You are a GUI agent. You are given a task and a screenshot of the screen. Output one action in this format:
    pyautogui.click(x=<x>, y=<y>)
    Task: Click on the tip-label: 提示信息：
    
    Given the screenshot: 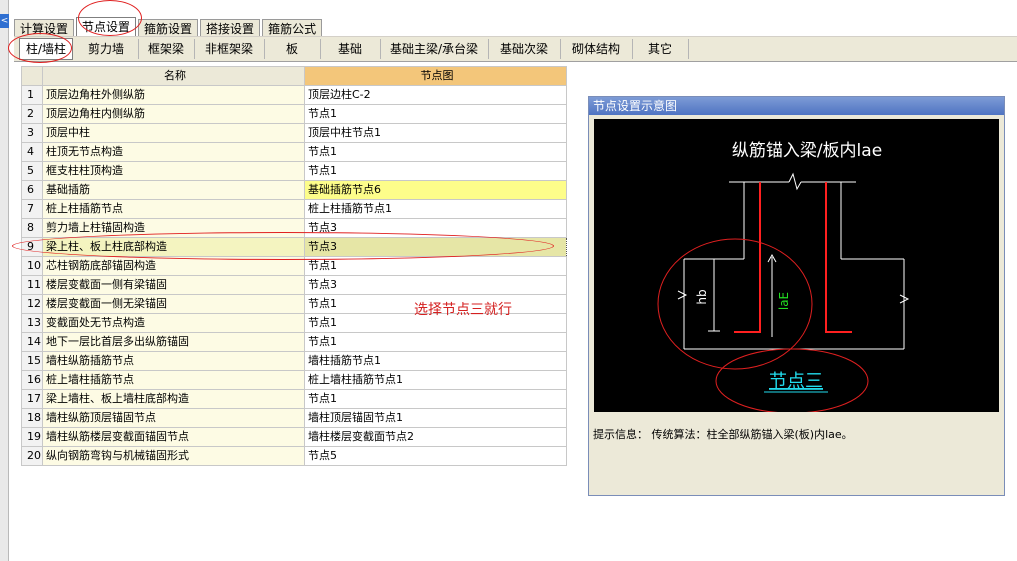 What is the action you would take?
    pyautogui.click(x=620, y=434)
    